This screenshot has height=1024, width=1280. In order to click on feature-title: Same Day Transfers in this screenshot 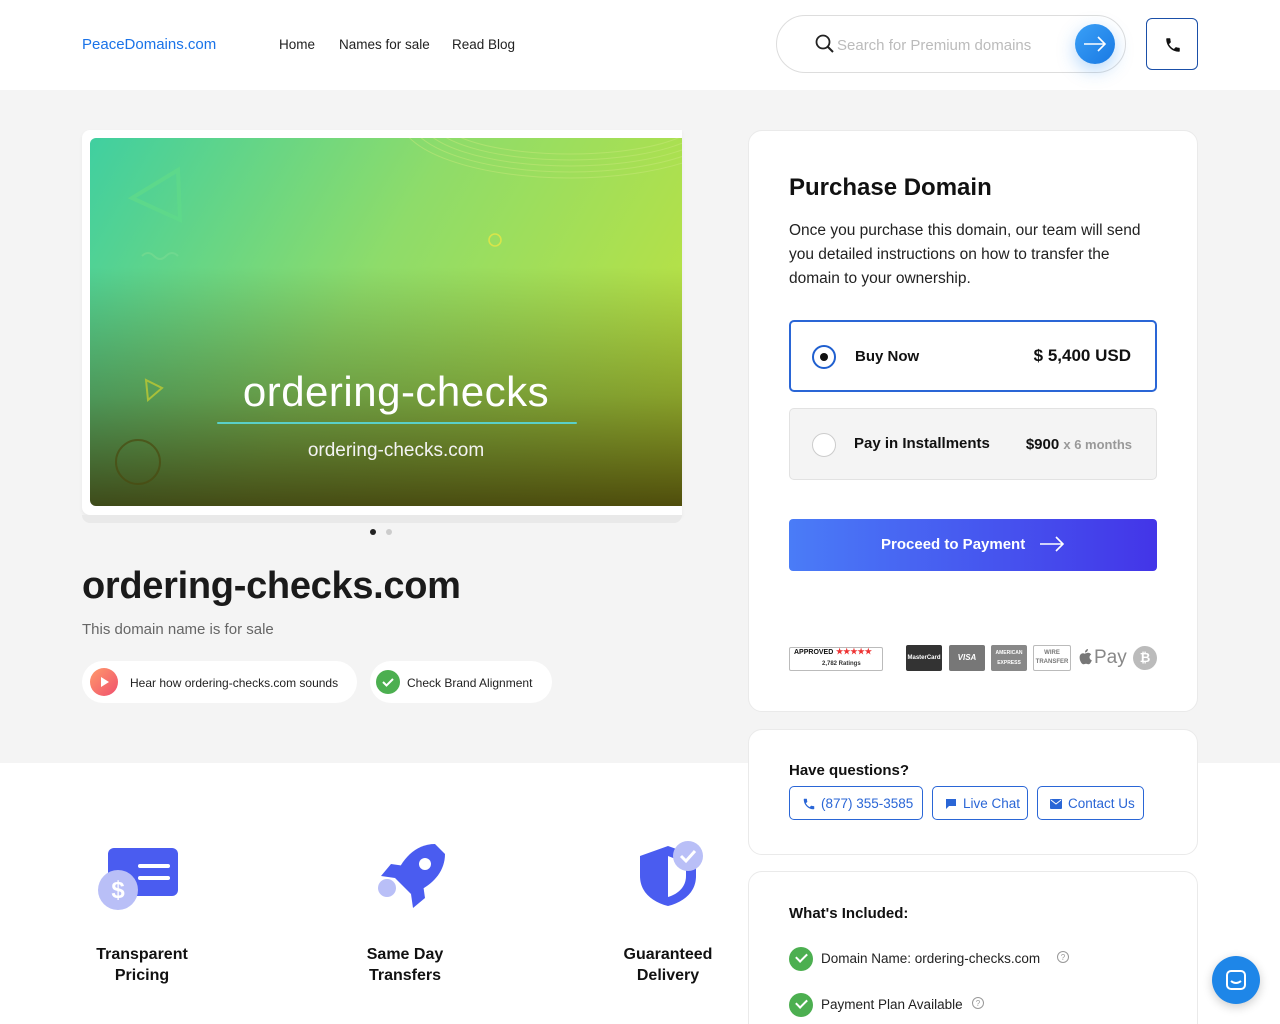, I will do `click(405, 965)`.